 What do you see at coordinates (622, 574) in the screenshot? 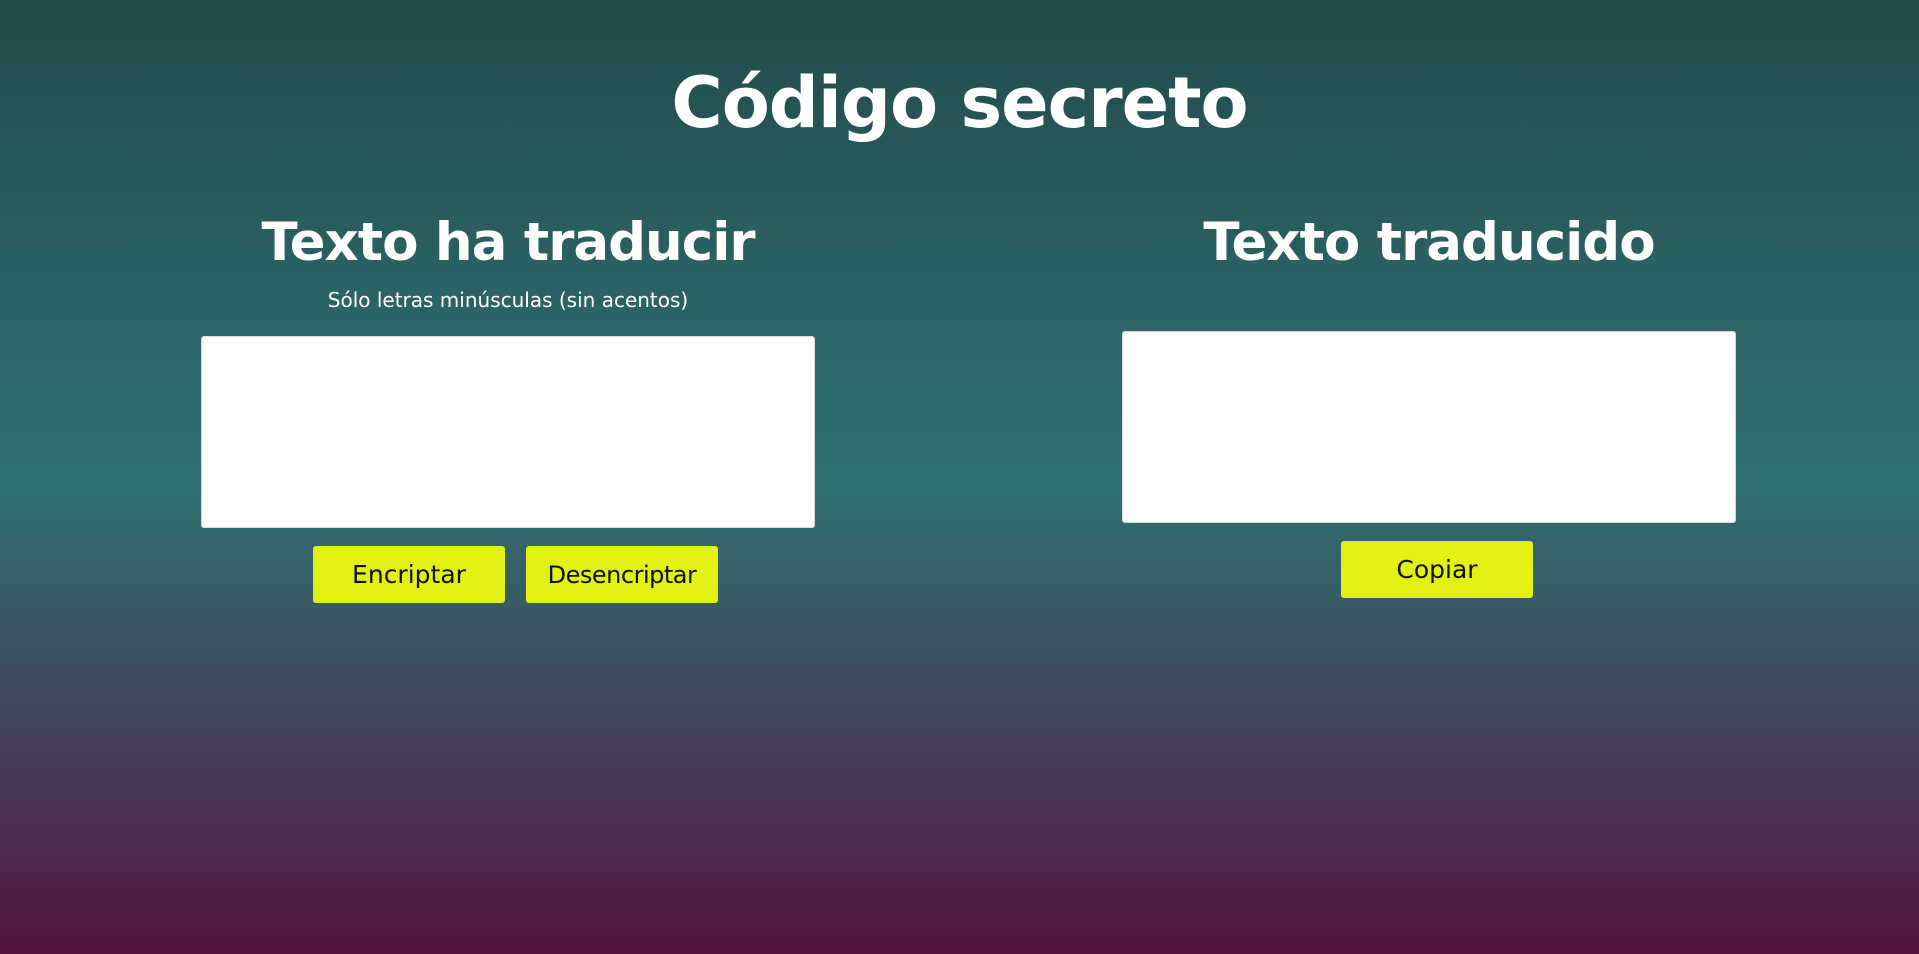
I see `decrypt-button: Desencriptar` at bounding box center [622, 574].